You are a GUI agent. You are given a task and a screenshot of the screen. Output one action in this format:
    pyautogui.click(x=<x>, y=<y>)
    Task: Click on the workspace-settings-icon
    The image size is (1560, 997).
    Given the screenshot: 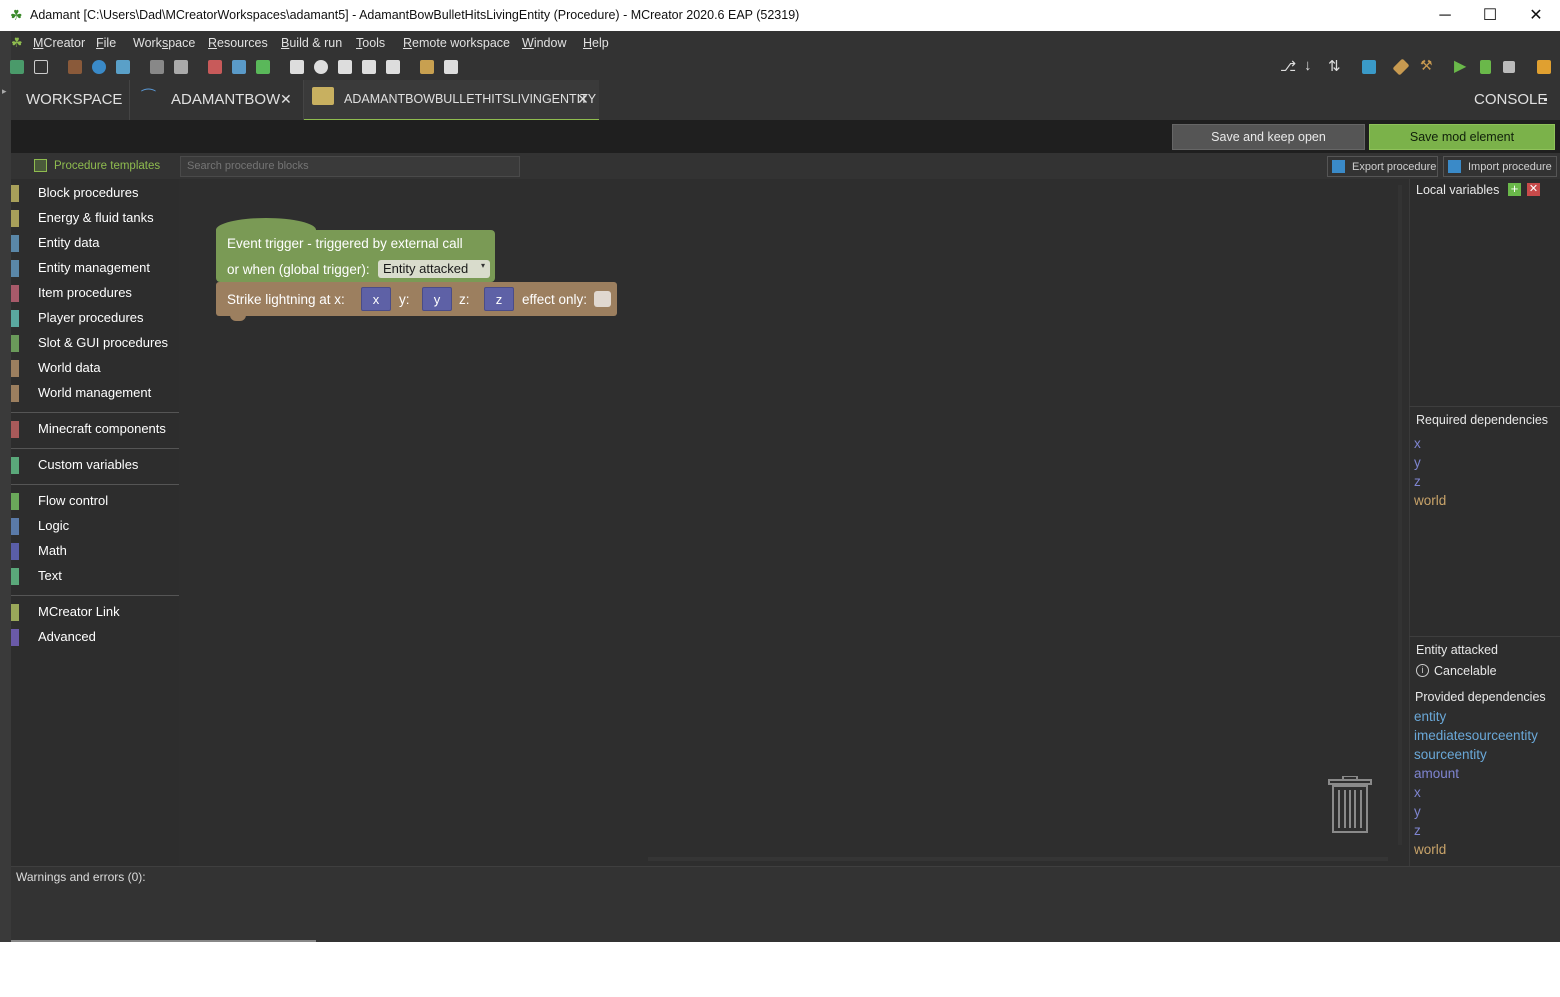 What is the action you would take?
    pyautogui.click(x=1369, y=67)
    